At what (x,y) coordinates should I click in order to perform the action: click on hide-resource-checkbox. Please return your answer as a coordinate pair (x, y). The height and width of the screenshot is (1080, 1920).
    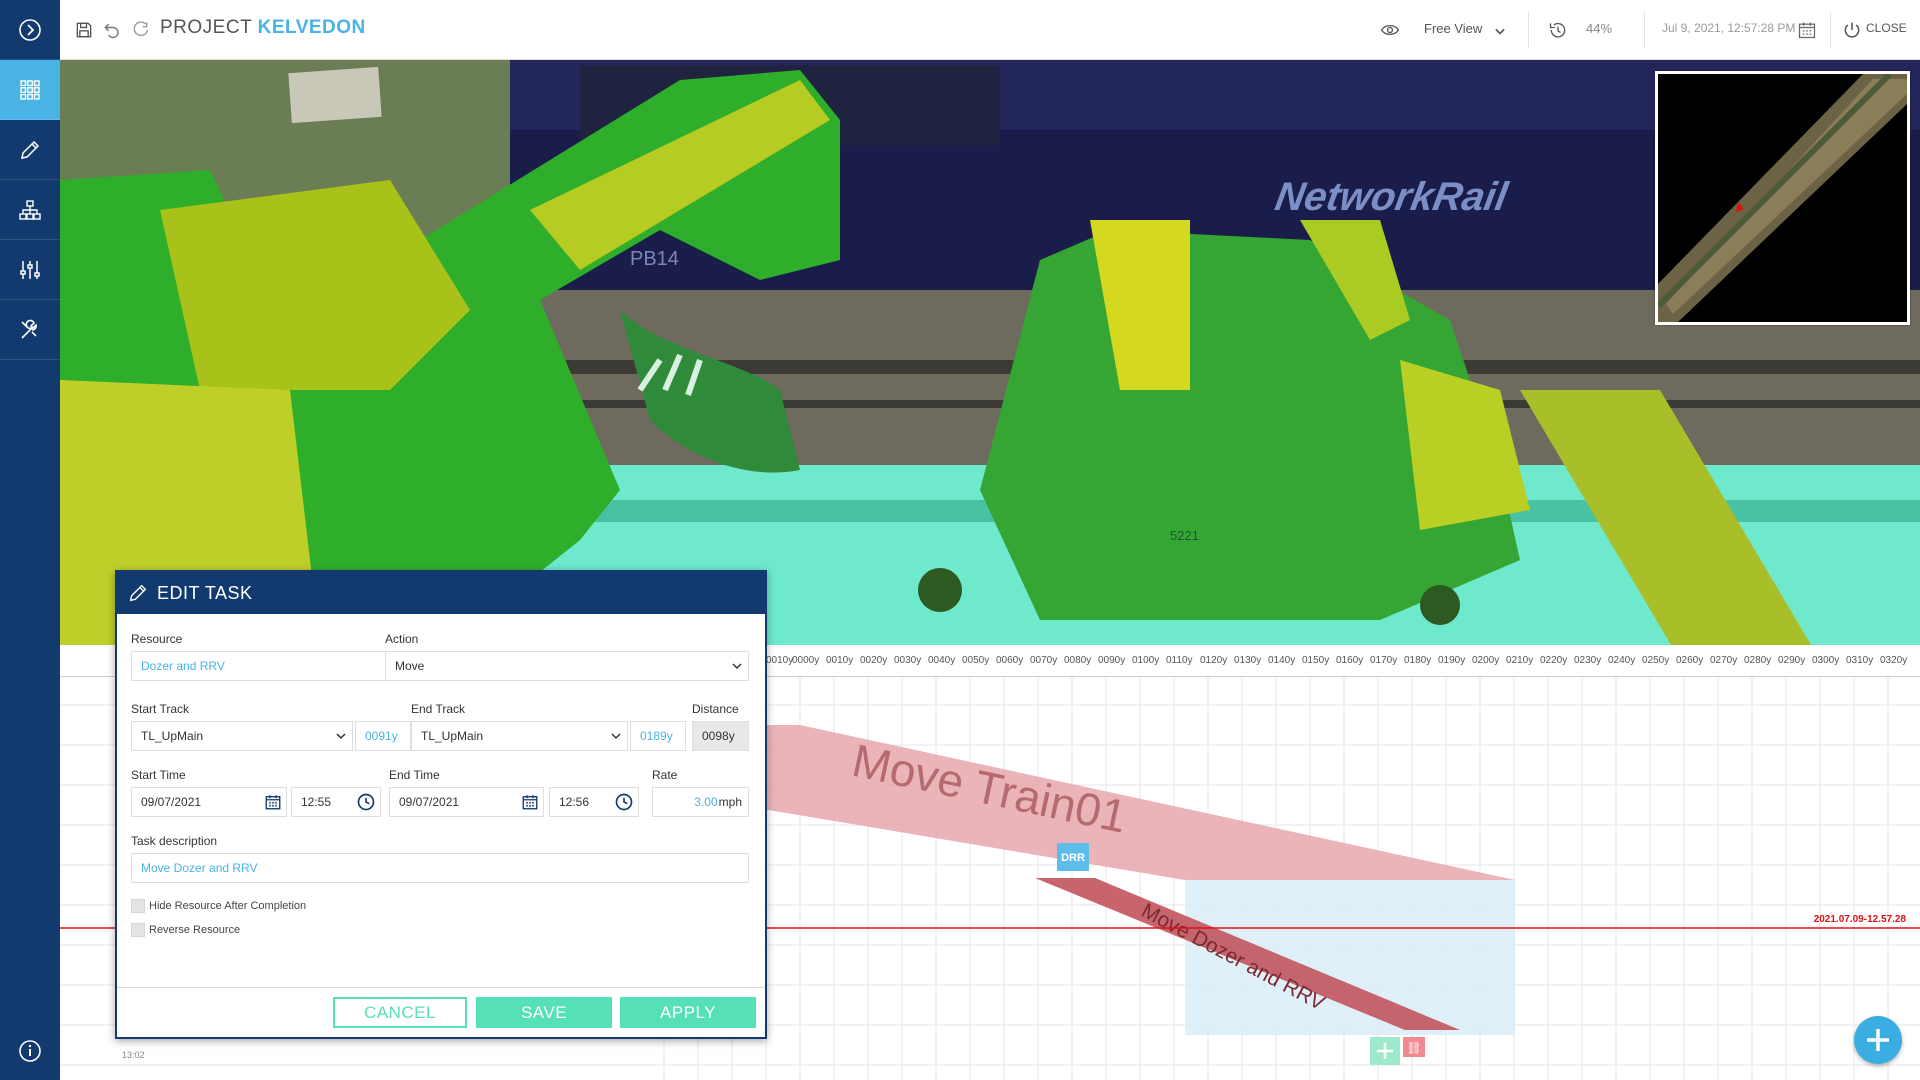
    Looking at the image, I should click on (138, 906).